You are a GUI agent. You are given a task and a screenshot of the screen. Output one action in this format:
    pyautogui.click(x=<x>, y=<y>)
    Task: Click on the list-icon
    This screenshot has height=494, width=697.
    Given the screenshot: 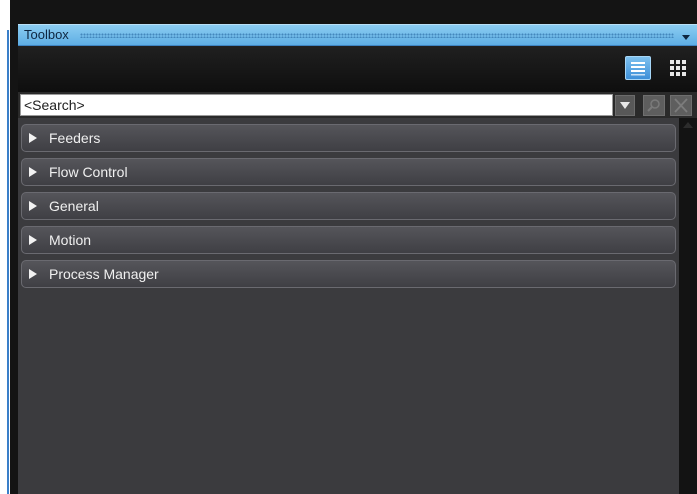 What is the action you would take?
    pyautogui.click(x=638, y=69)
    